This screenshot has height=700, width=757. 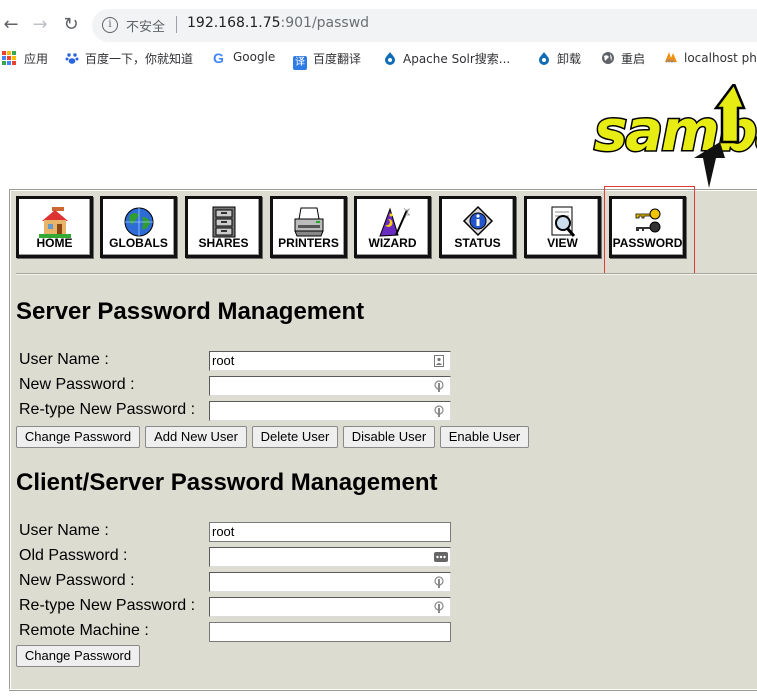 What do you see at coordinates (330, 532) in the screenshot?
I see `client-user-name-input: root` at bounding box center [330, 532].